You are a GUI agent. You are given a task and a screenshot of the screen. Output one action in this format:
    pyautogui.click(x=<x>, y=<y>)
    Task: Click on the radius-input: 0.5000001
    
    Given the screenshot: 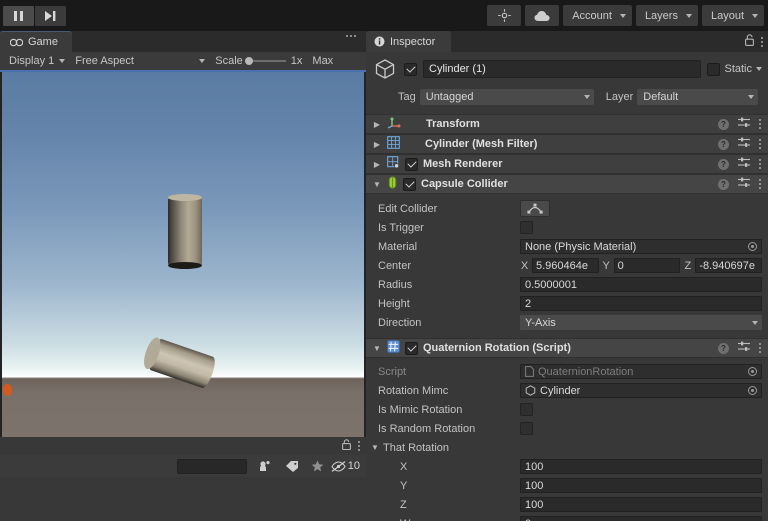 What is the action you would take?
    pyautogui.click(x=641, y=284)
    